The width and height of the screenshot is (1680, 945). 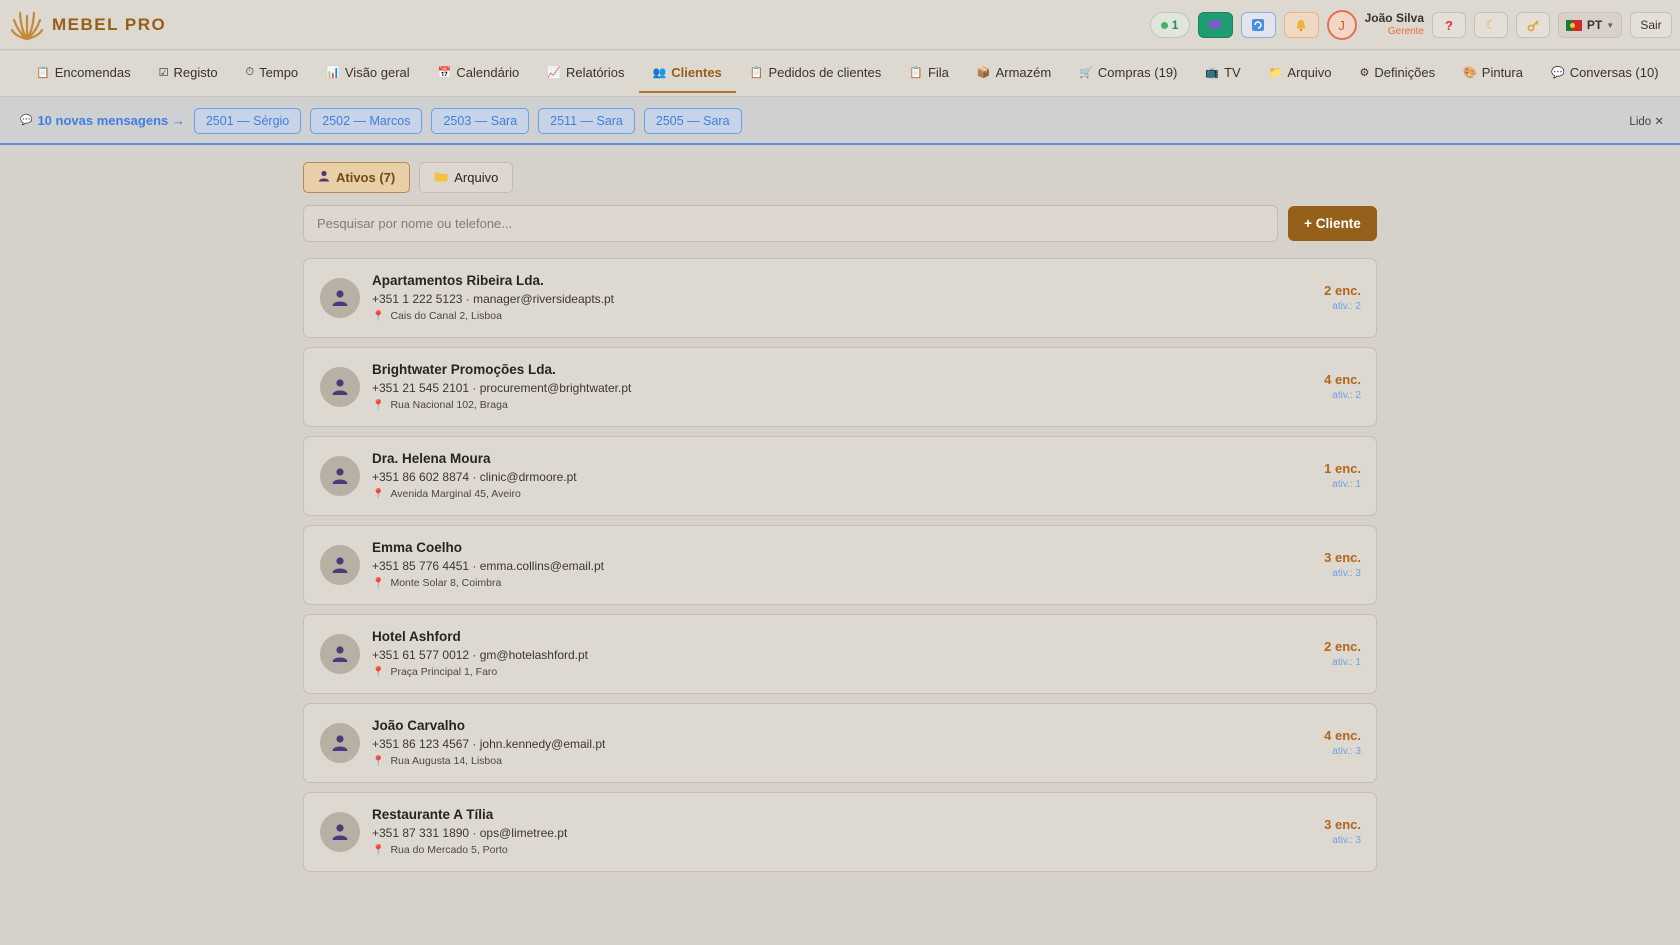 What do you see at coordinates (692, 120) in the screenshot?
I see `message-chip: 2505 — Sara` at bounding box center [692, 120].